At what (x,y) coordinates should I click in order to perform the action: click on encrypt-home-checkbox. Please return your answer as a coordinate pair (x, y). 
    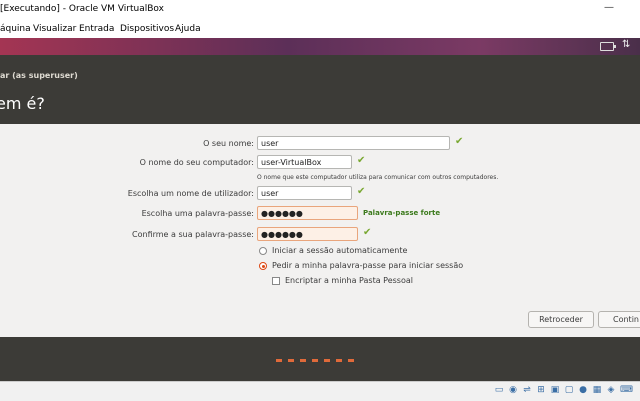
    Looking at the image, I should click on (276, 281).